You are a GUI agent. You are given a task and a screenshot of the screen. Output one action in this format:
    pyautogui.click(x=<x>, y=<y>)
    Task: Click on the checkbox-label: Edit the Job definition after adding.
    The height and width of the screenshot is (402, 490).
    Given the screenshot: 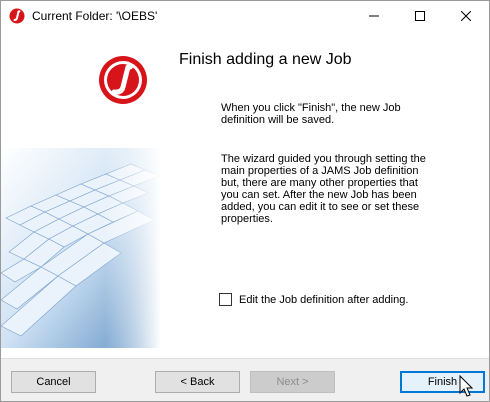 What is the action you would take?
    pyautogui.click(x=323, y=300)
    